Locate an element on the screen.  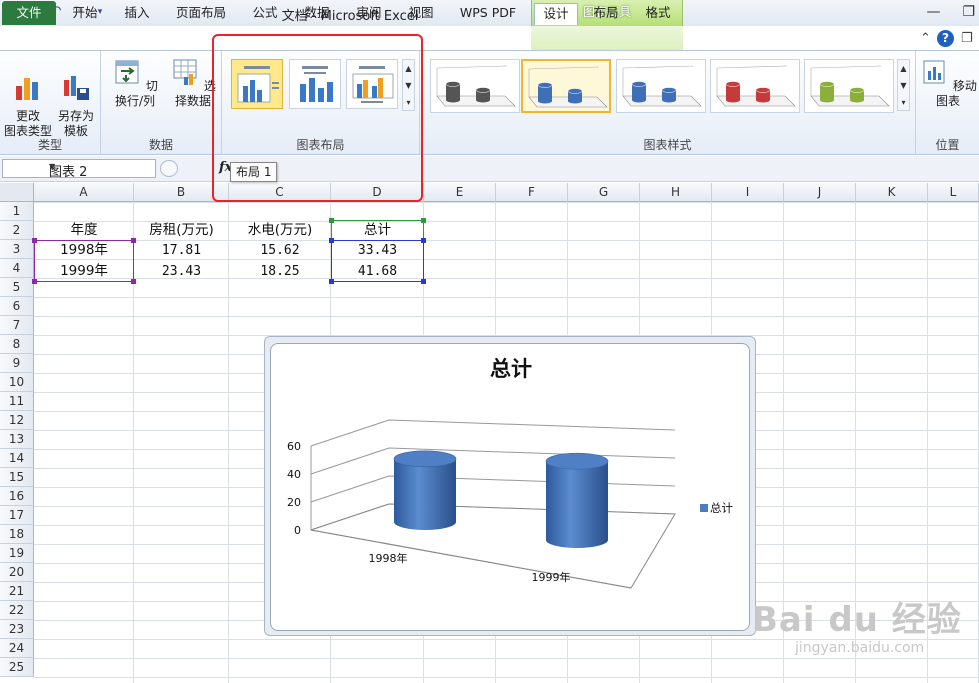
column-header-f: F is located at coordinates (532, 192).